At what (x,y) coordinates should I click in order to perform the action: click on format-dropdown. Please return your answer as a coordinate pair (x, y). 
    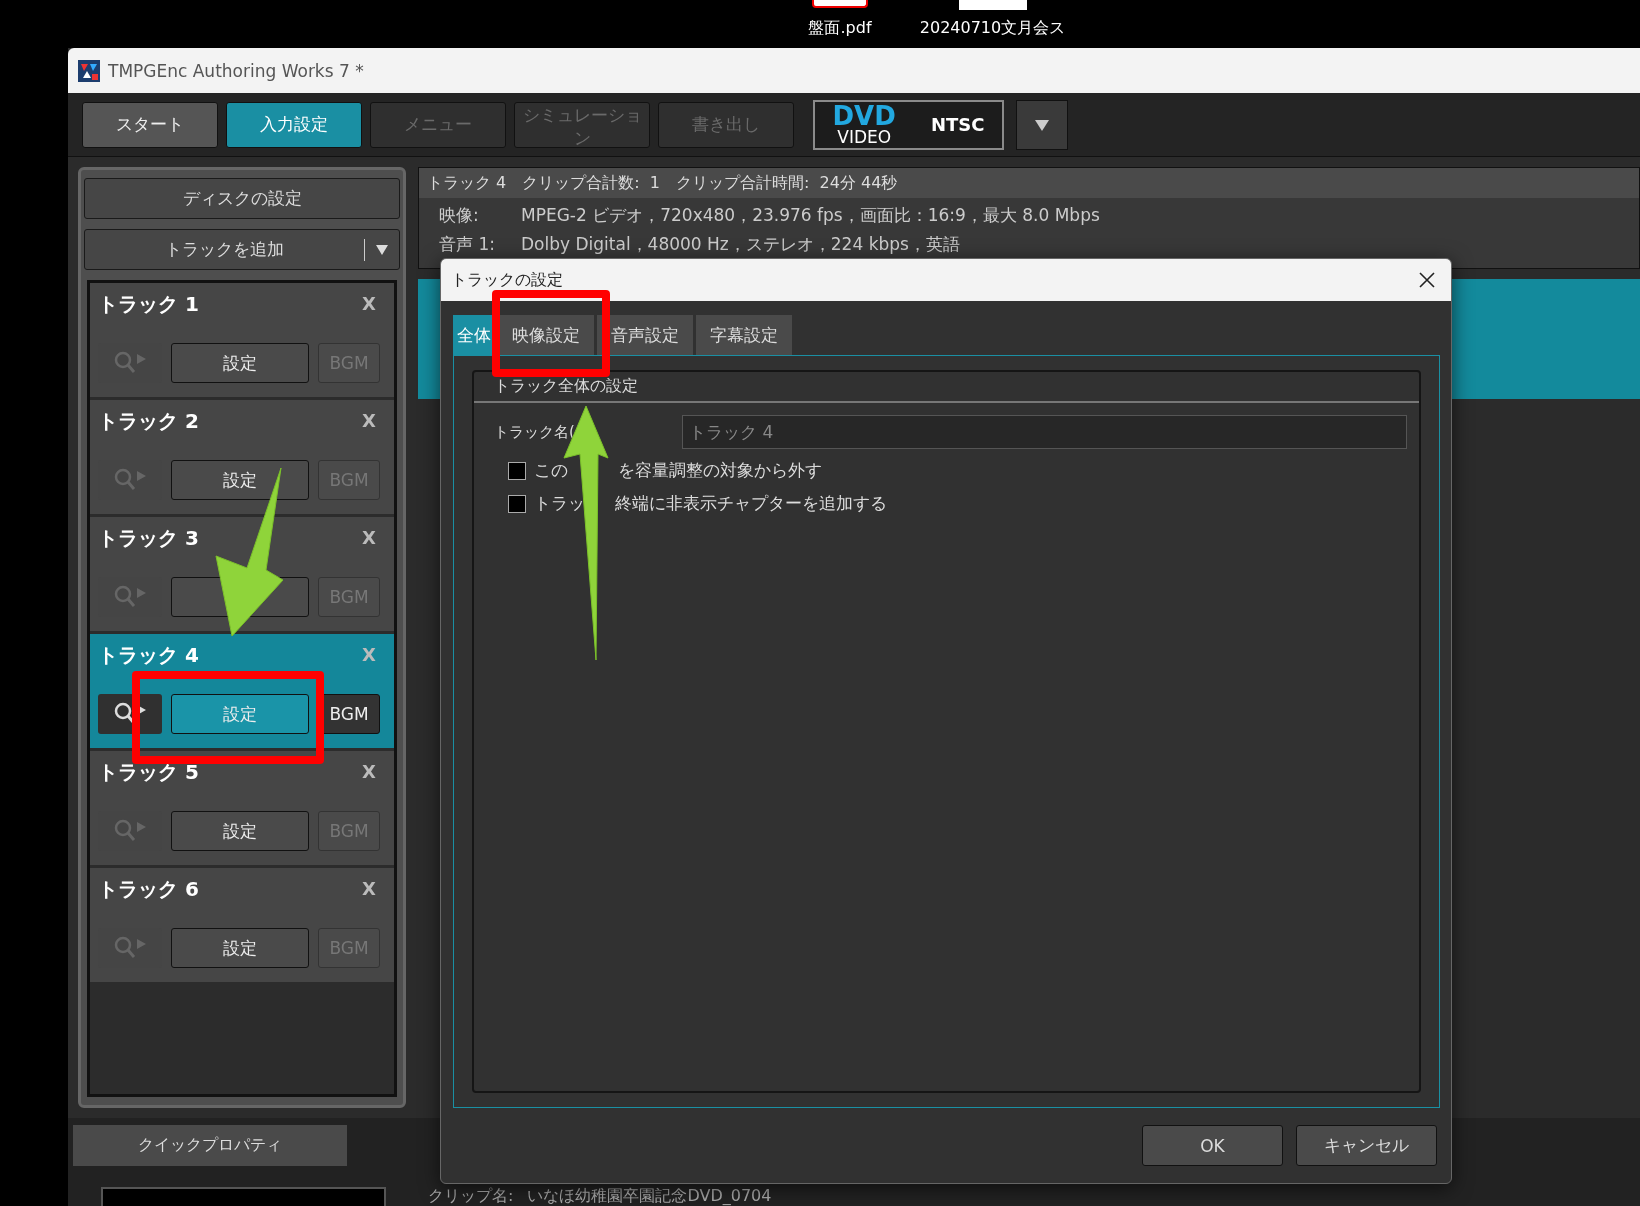
    Looking at the image, I should click on (1042, 124).